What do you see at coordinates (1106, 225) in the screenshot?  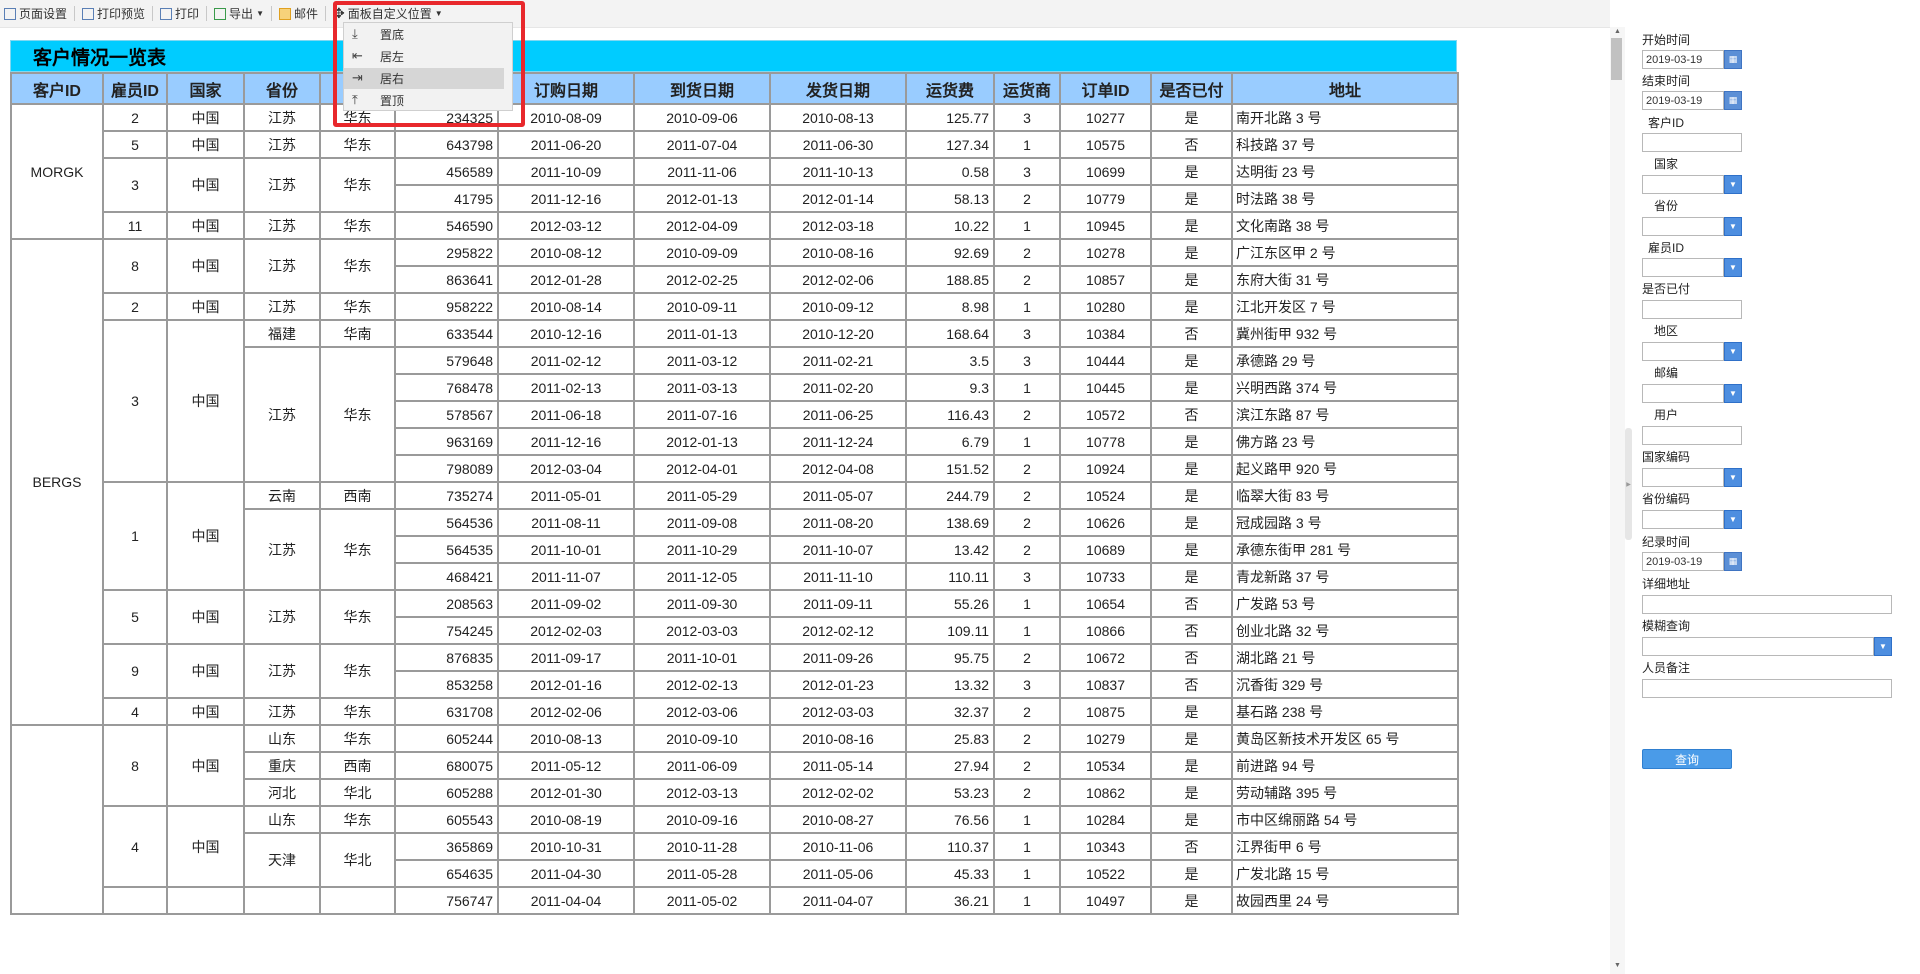 I see `order-id-cell: 10945` at bounding box center [1106, 225].